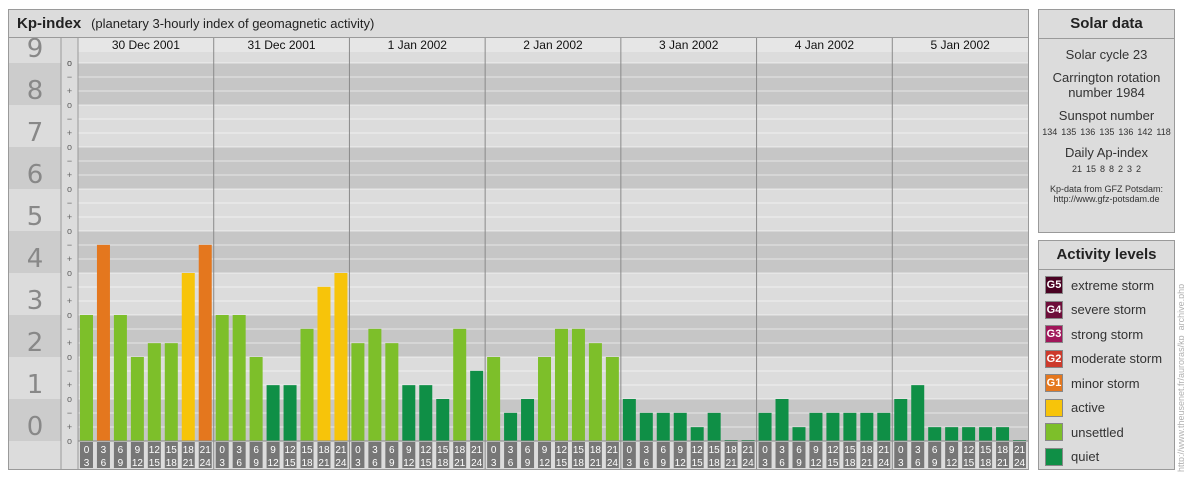 The height and width of the screenshot is (480, 1184). I want to click on day-label: 3 Jan 2002, so click(689, 45).